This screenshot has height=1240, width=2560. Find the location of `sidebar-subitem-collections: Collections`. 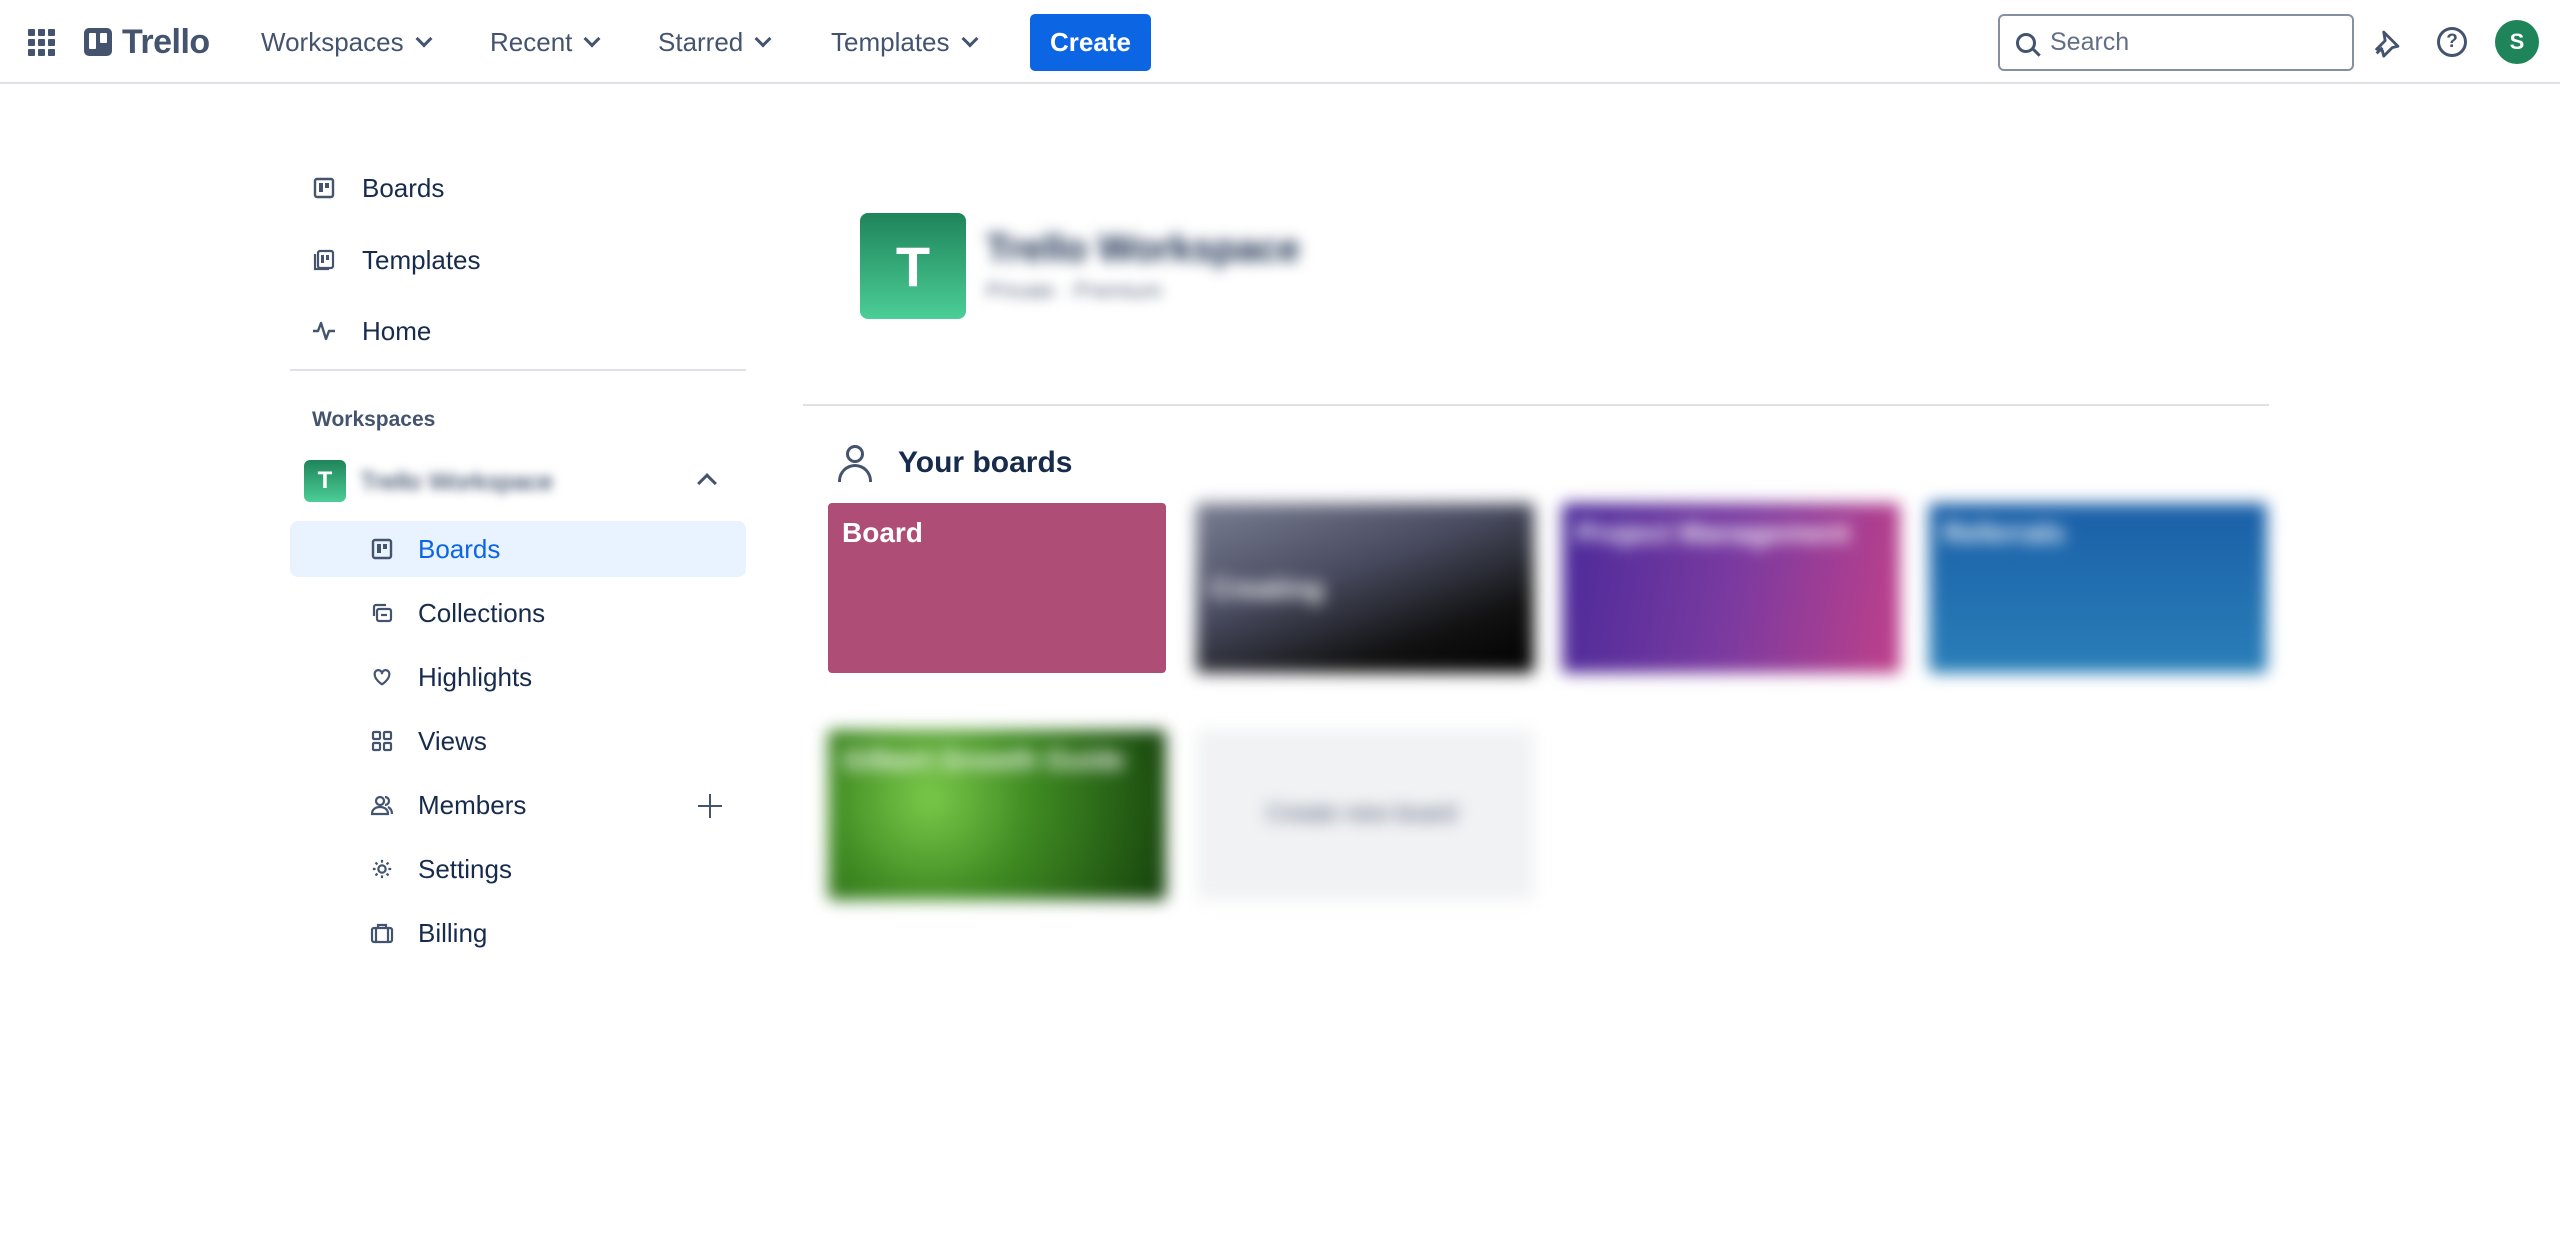

sidebar-subitem-collections: Collections is located at coordinates (555, 613).